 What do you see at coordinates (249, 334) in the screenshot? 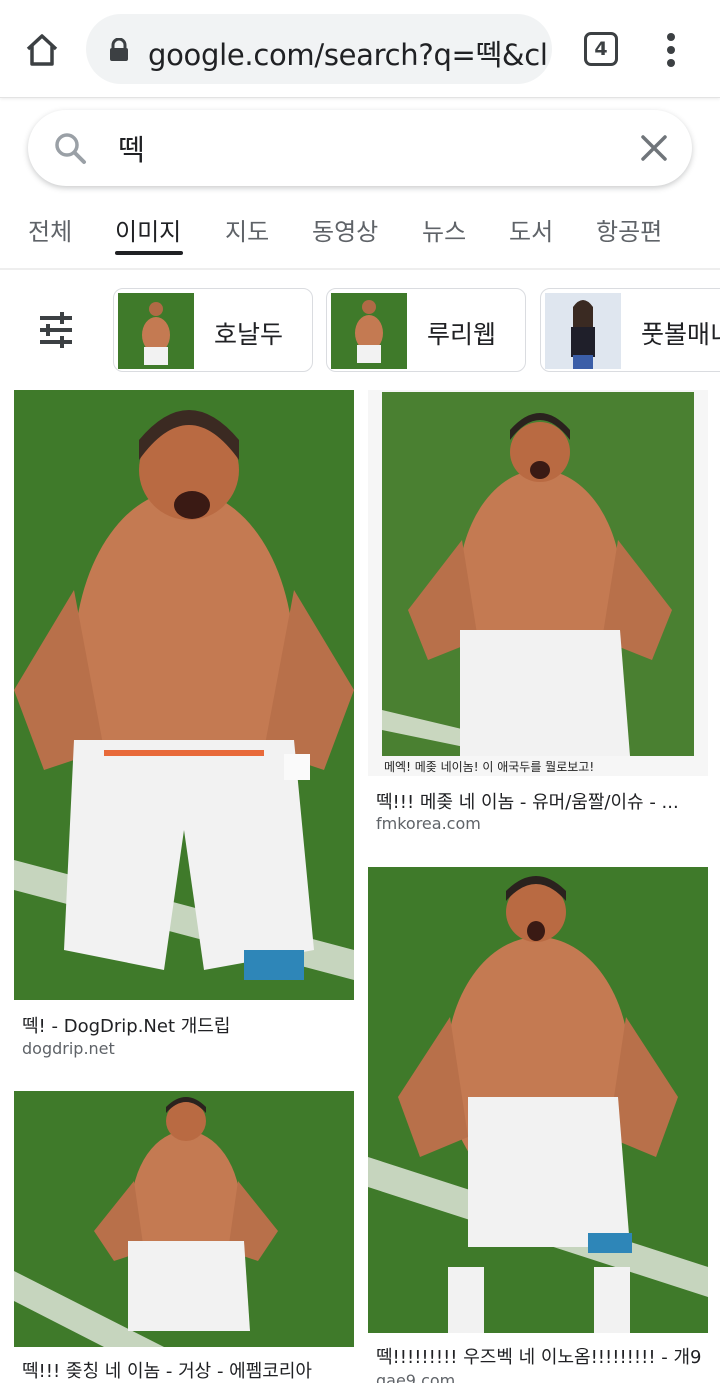
I see `chip-label: 호날두` at bounding box center [249, 334].